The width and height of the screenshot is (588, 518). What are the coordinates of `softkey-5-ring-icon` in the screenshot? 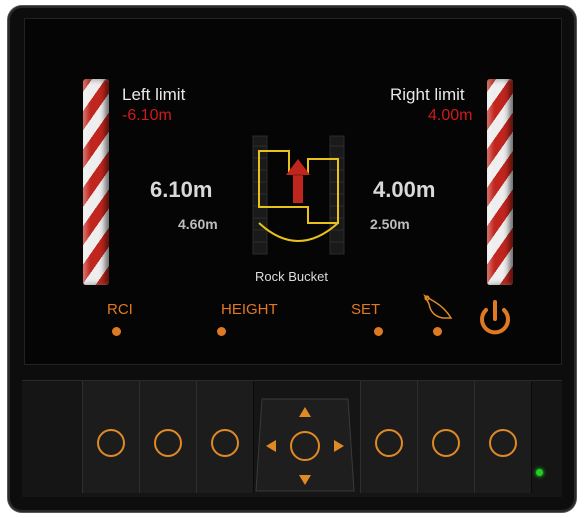 It's located at (446, 443).